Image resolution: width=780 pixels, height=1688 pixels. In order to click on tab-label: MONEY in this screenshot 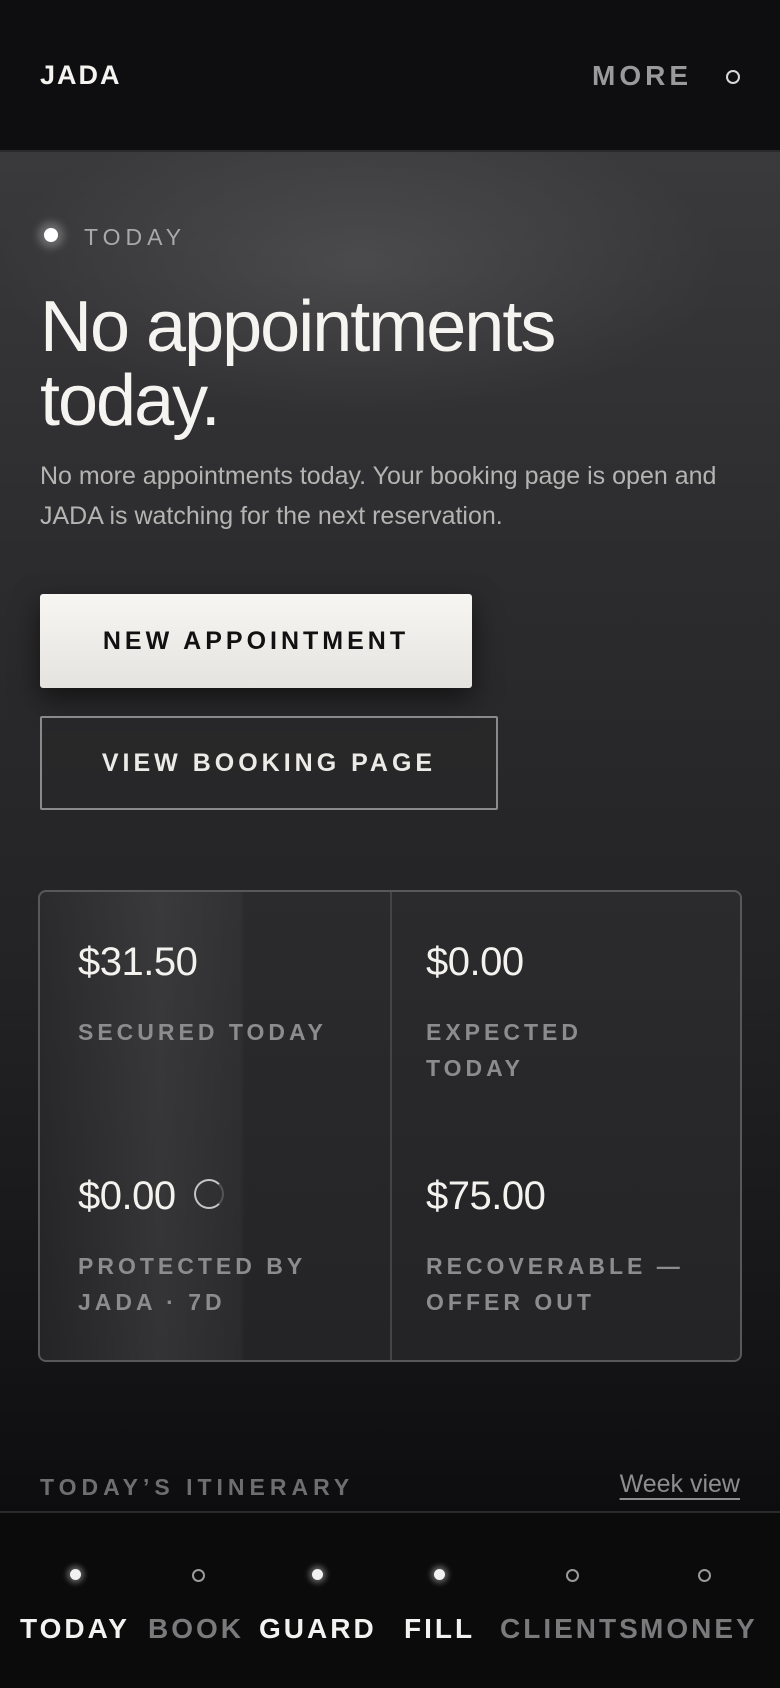, I will do `click(699, 1628)`.